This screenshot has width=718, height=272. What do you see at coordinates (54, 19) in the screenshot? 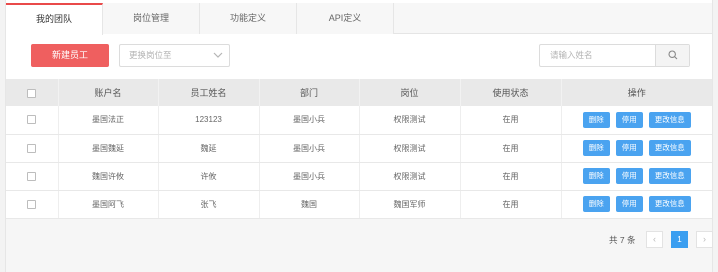
I see `tab-my-team: 我的团队` at bounding box center [54, 19].